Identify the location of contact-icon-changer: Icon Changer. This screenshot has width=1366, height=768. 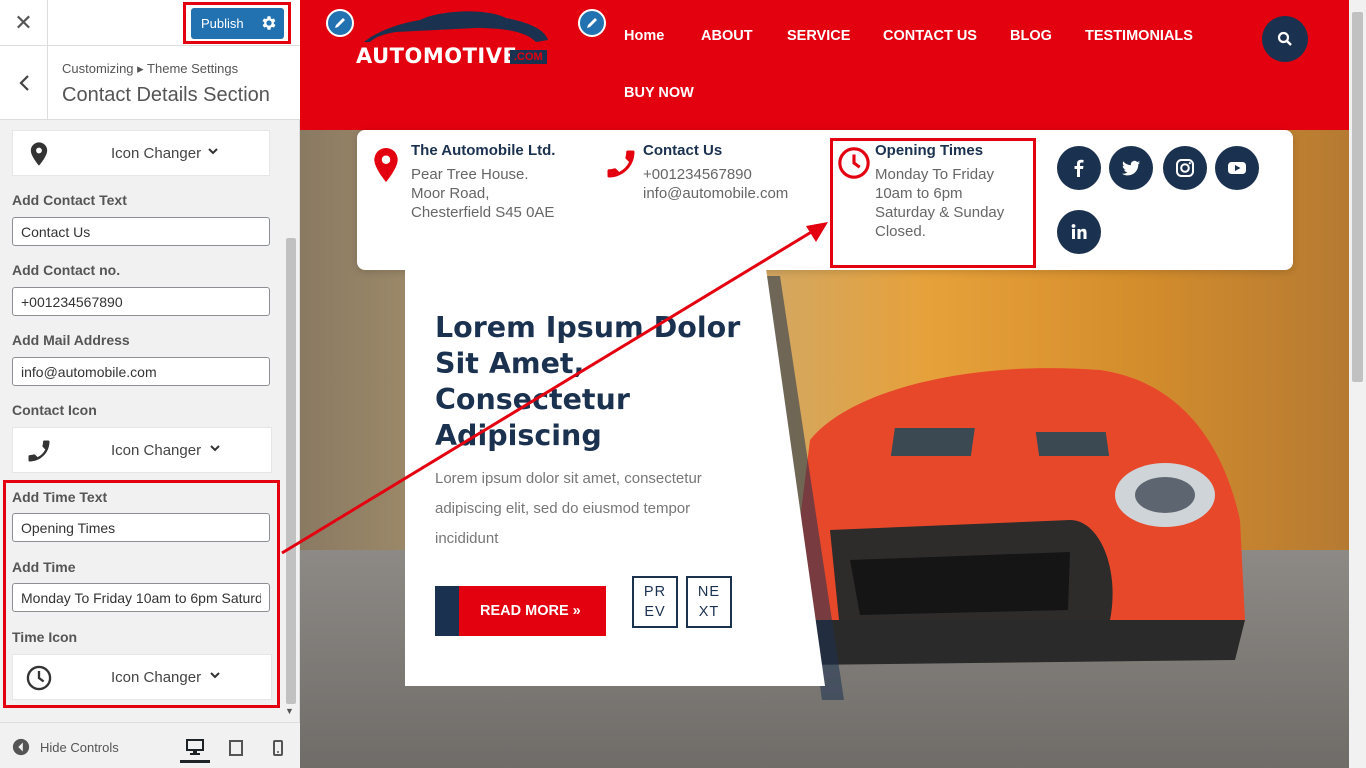
(142, 450).